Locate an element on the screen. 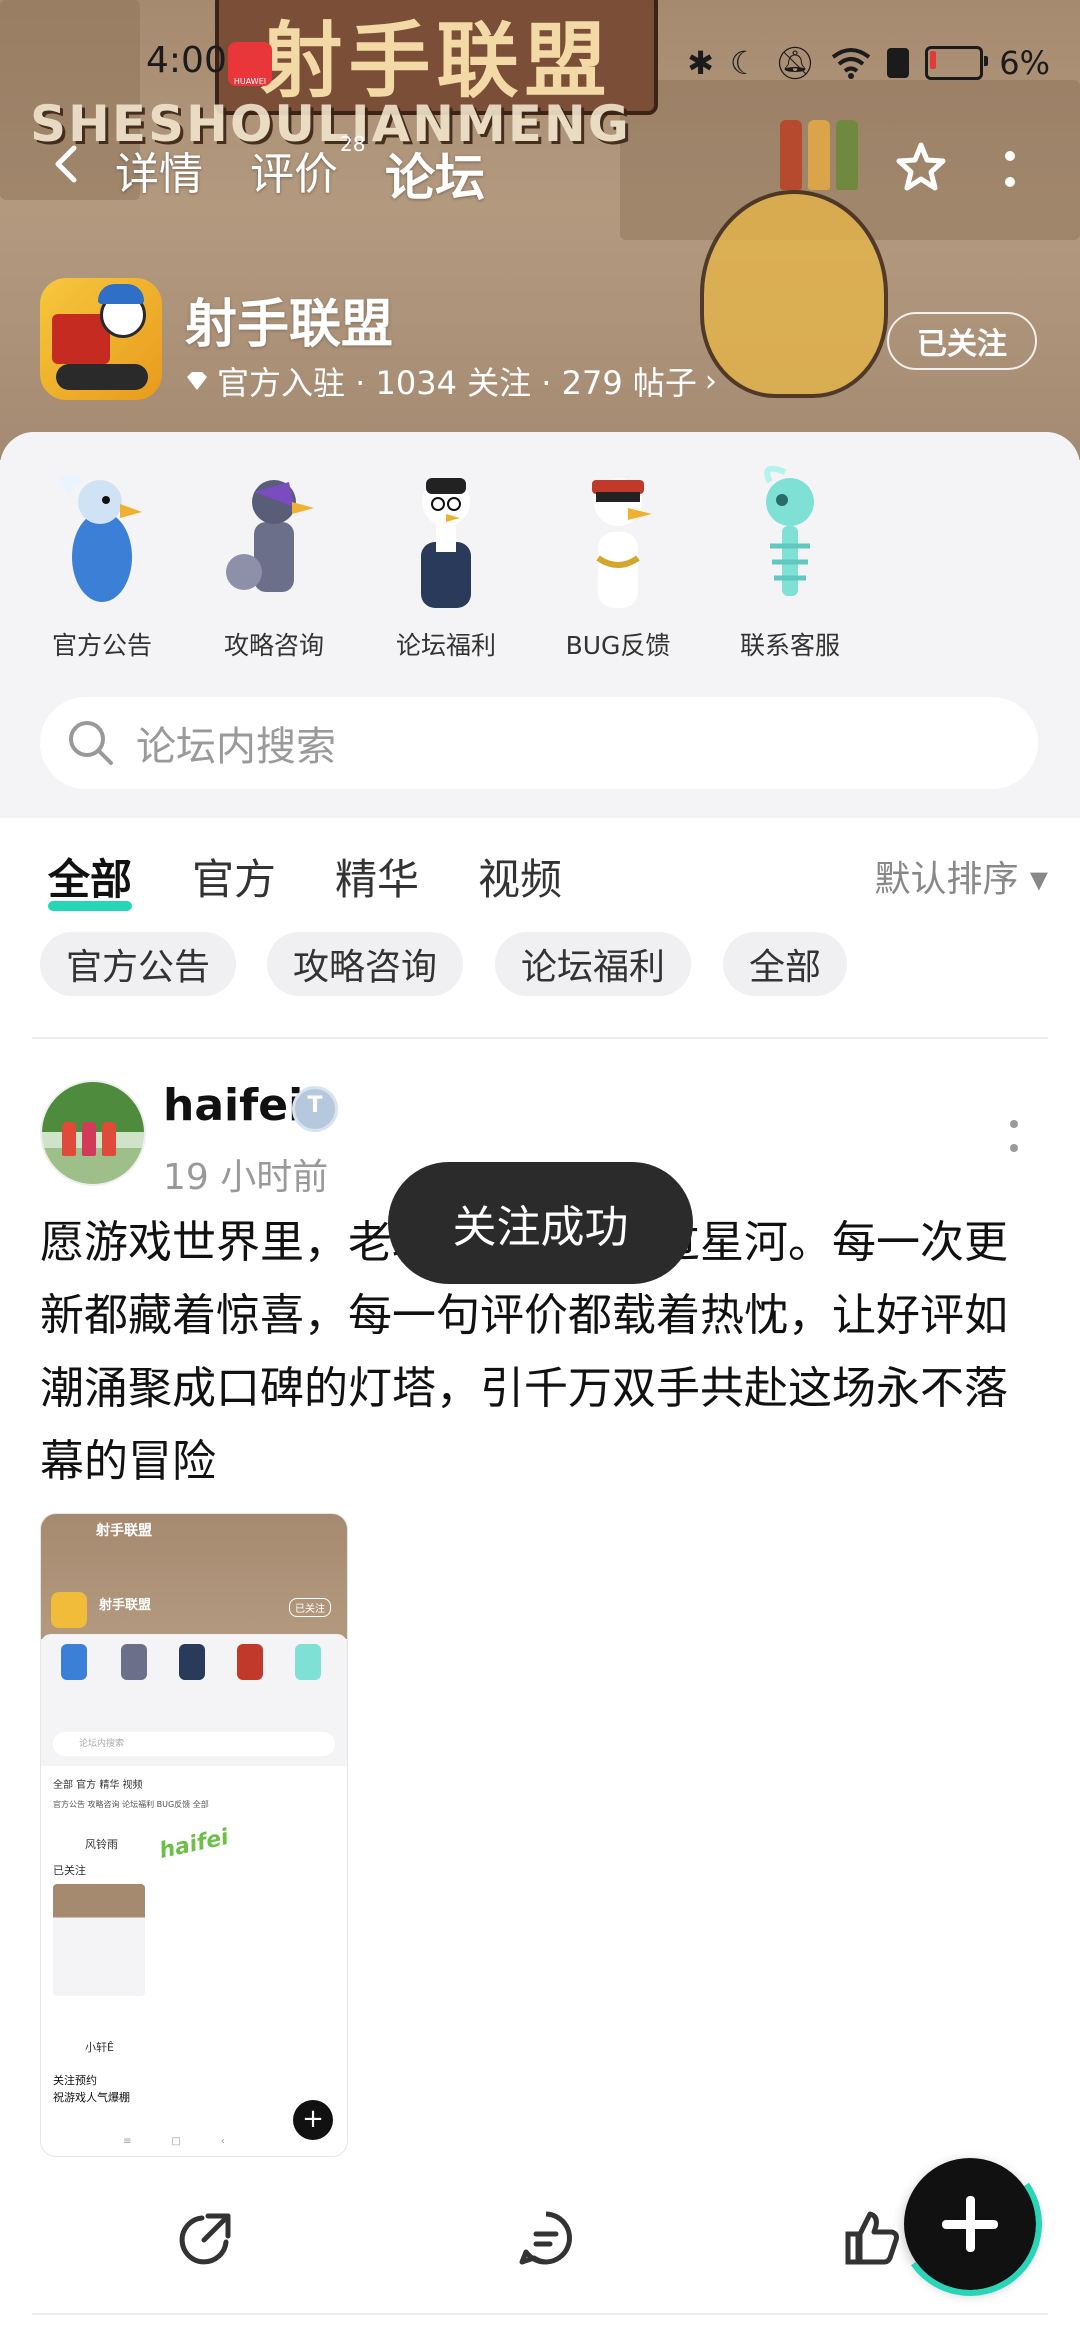 This screenshot has height=2340, width=1080. thumb-search: 论坛内搜索 is located at coordinates (194, 1744).